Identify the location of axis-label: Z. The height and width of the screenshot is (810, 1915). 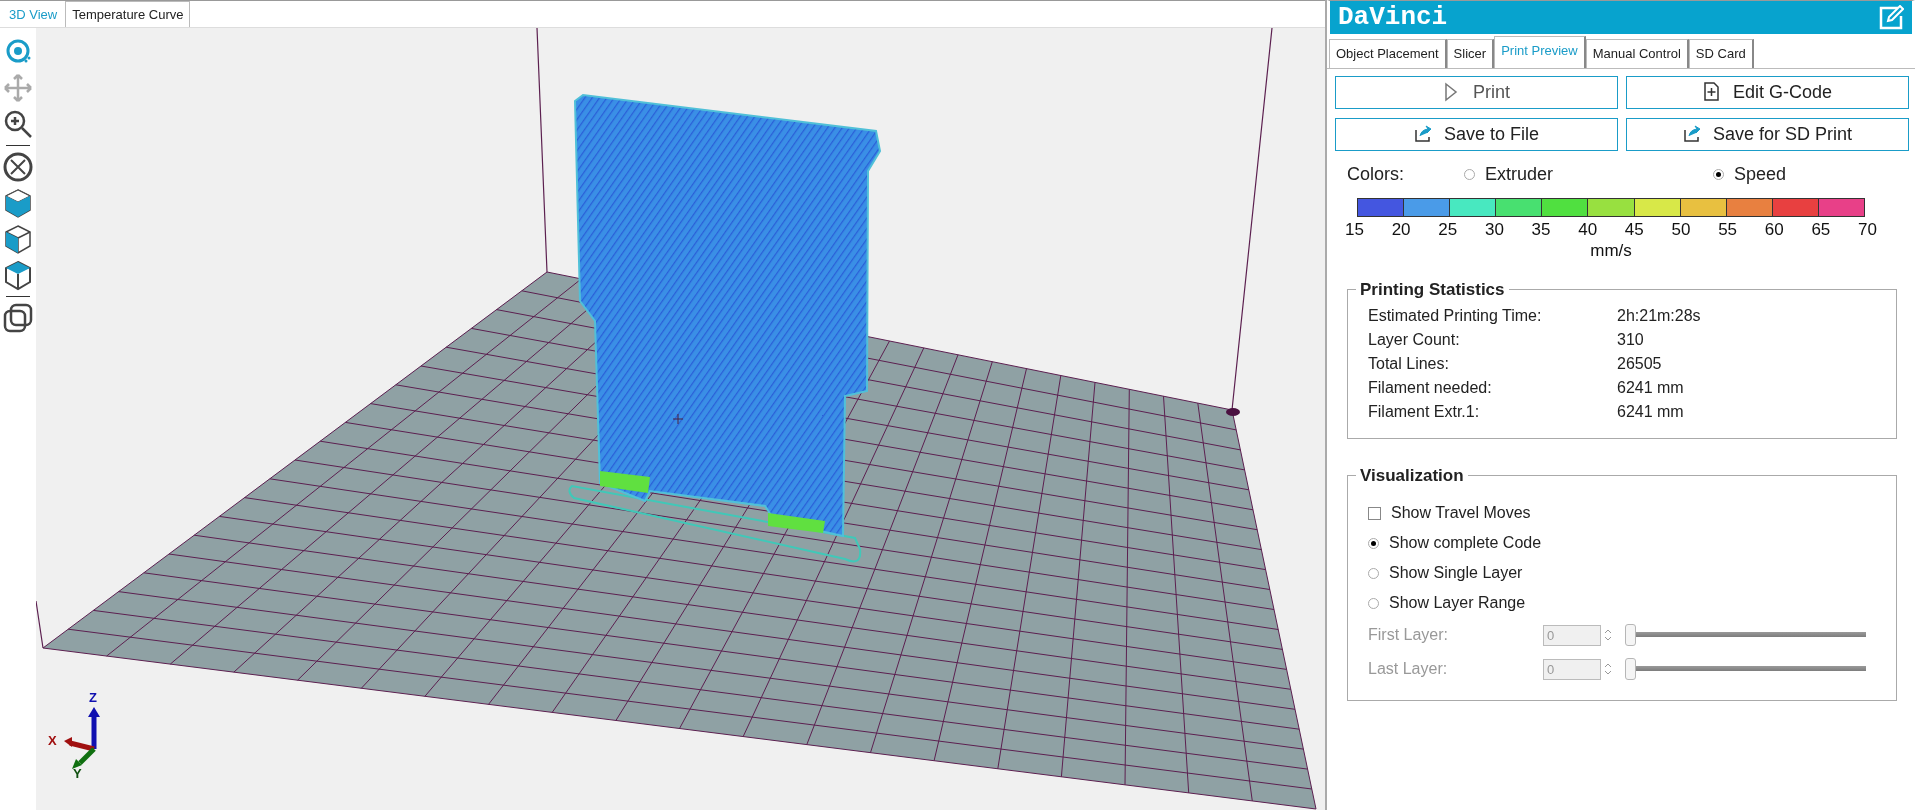
(93, 697).